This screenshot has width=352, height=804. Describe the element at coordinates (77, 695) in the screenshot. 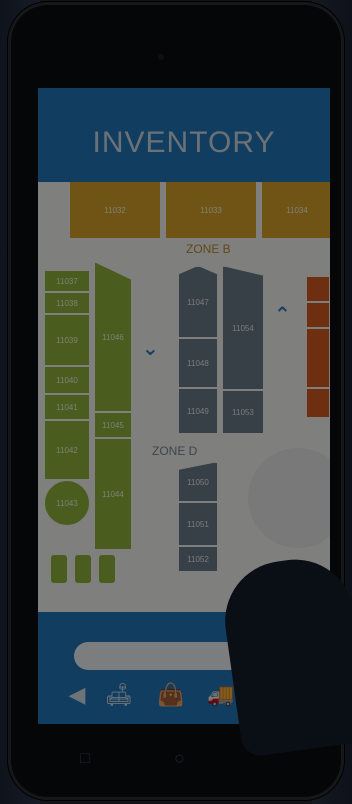

I see `back-triangle-icon: ◀` at that location.